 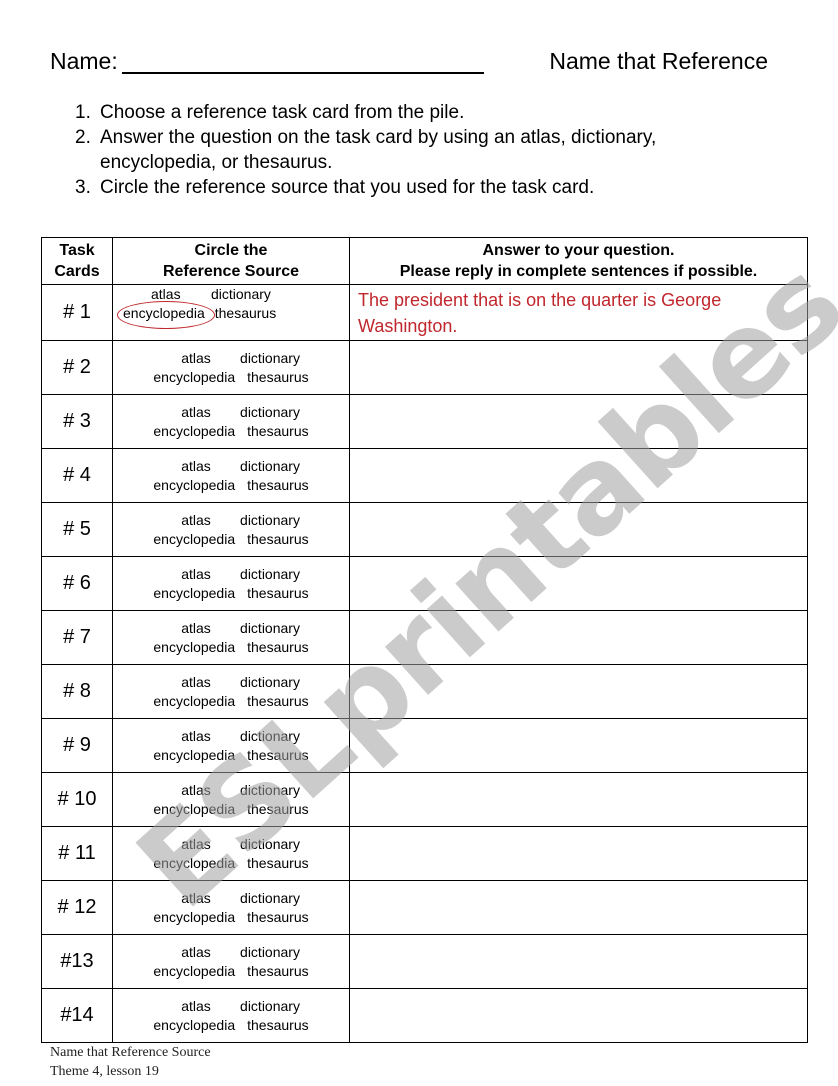 What do you see at coordinates (77, 583) in the screenshot?
I see `card-number: # 6` at bounding box center [77, 583].